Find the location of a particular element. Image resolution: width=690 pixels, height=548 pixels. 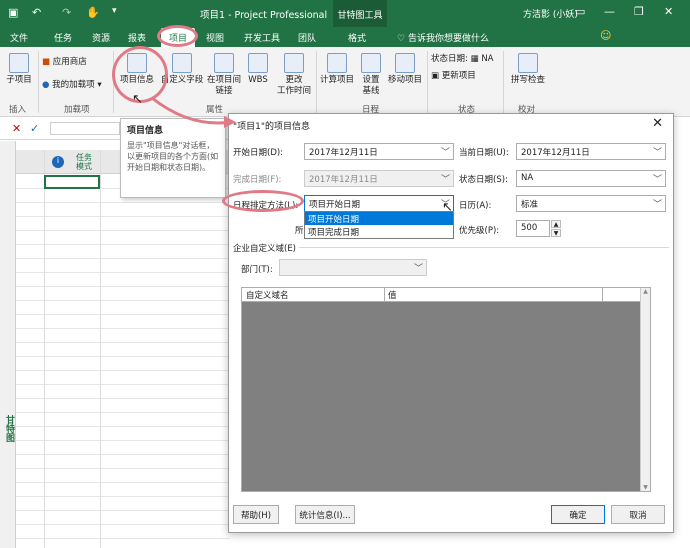

header-value: 值 is located at coordinates (392, 296).